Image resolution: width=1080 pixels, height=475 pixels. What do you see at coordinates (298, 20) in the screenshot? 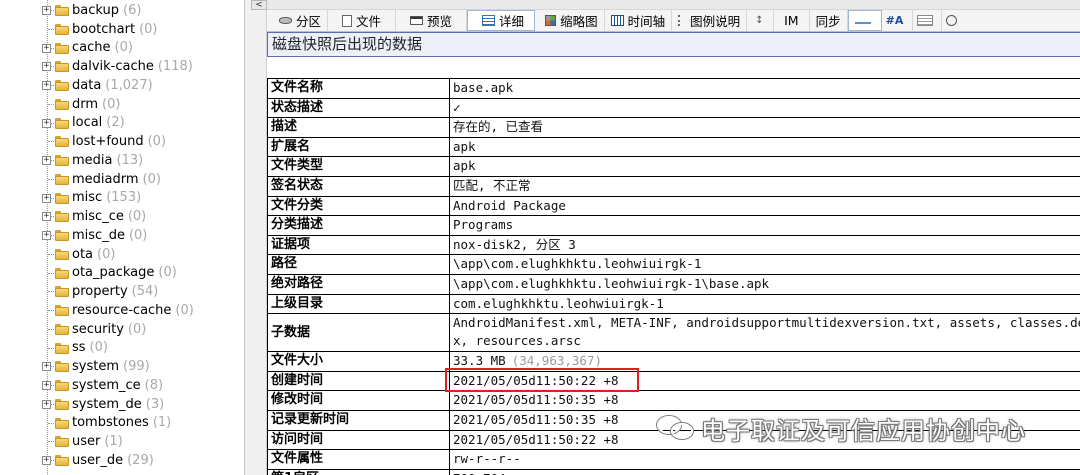
I see `tab-partition: 分区` at bounding box center [298, 20].